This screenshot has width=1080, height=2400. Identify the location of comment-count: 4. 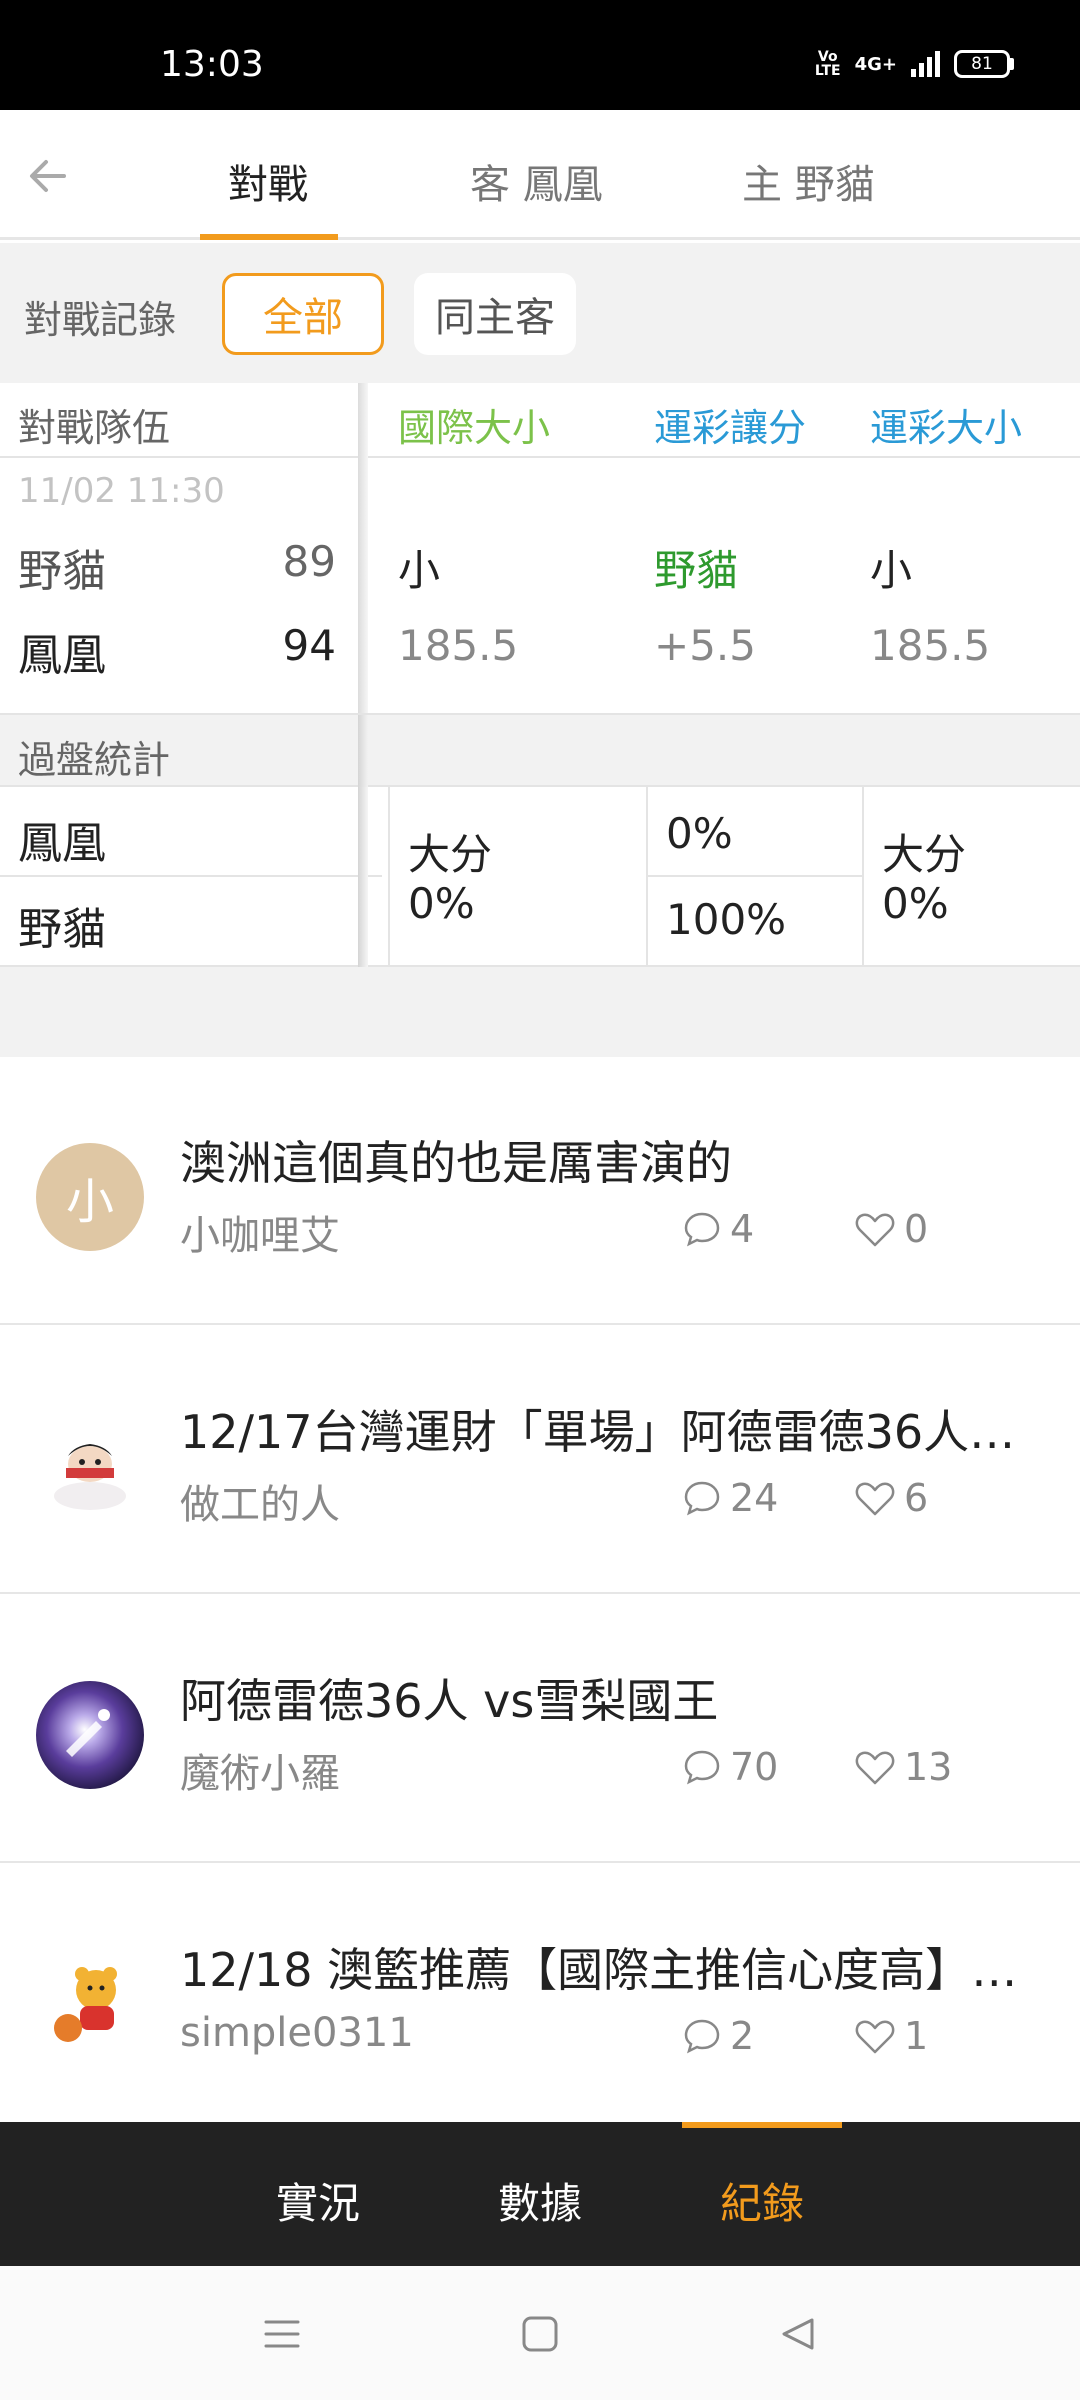
(718, 1229).